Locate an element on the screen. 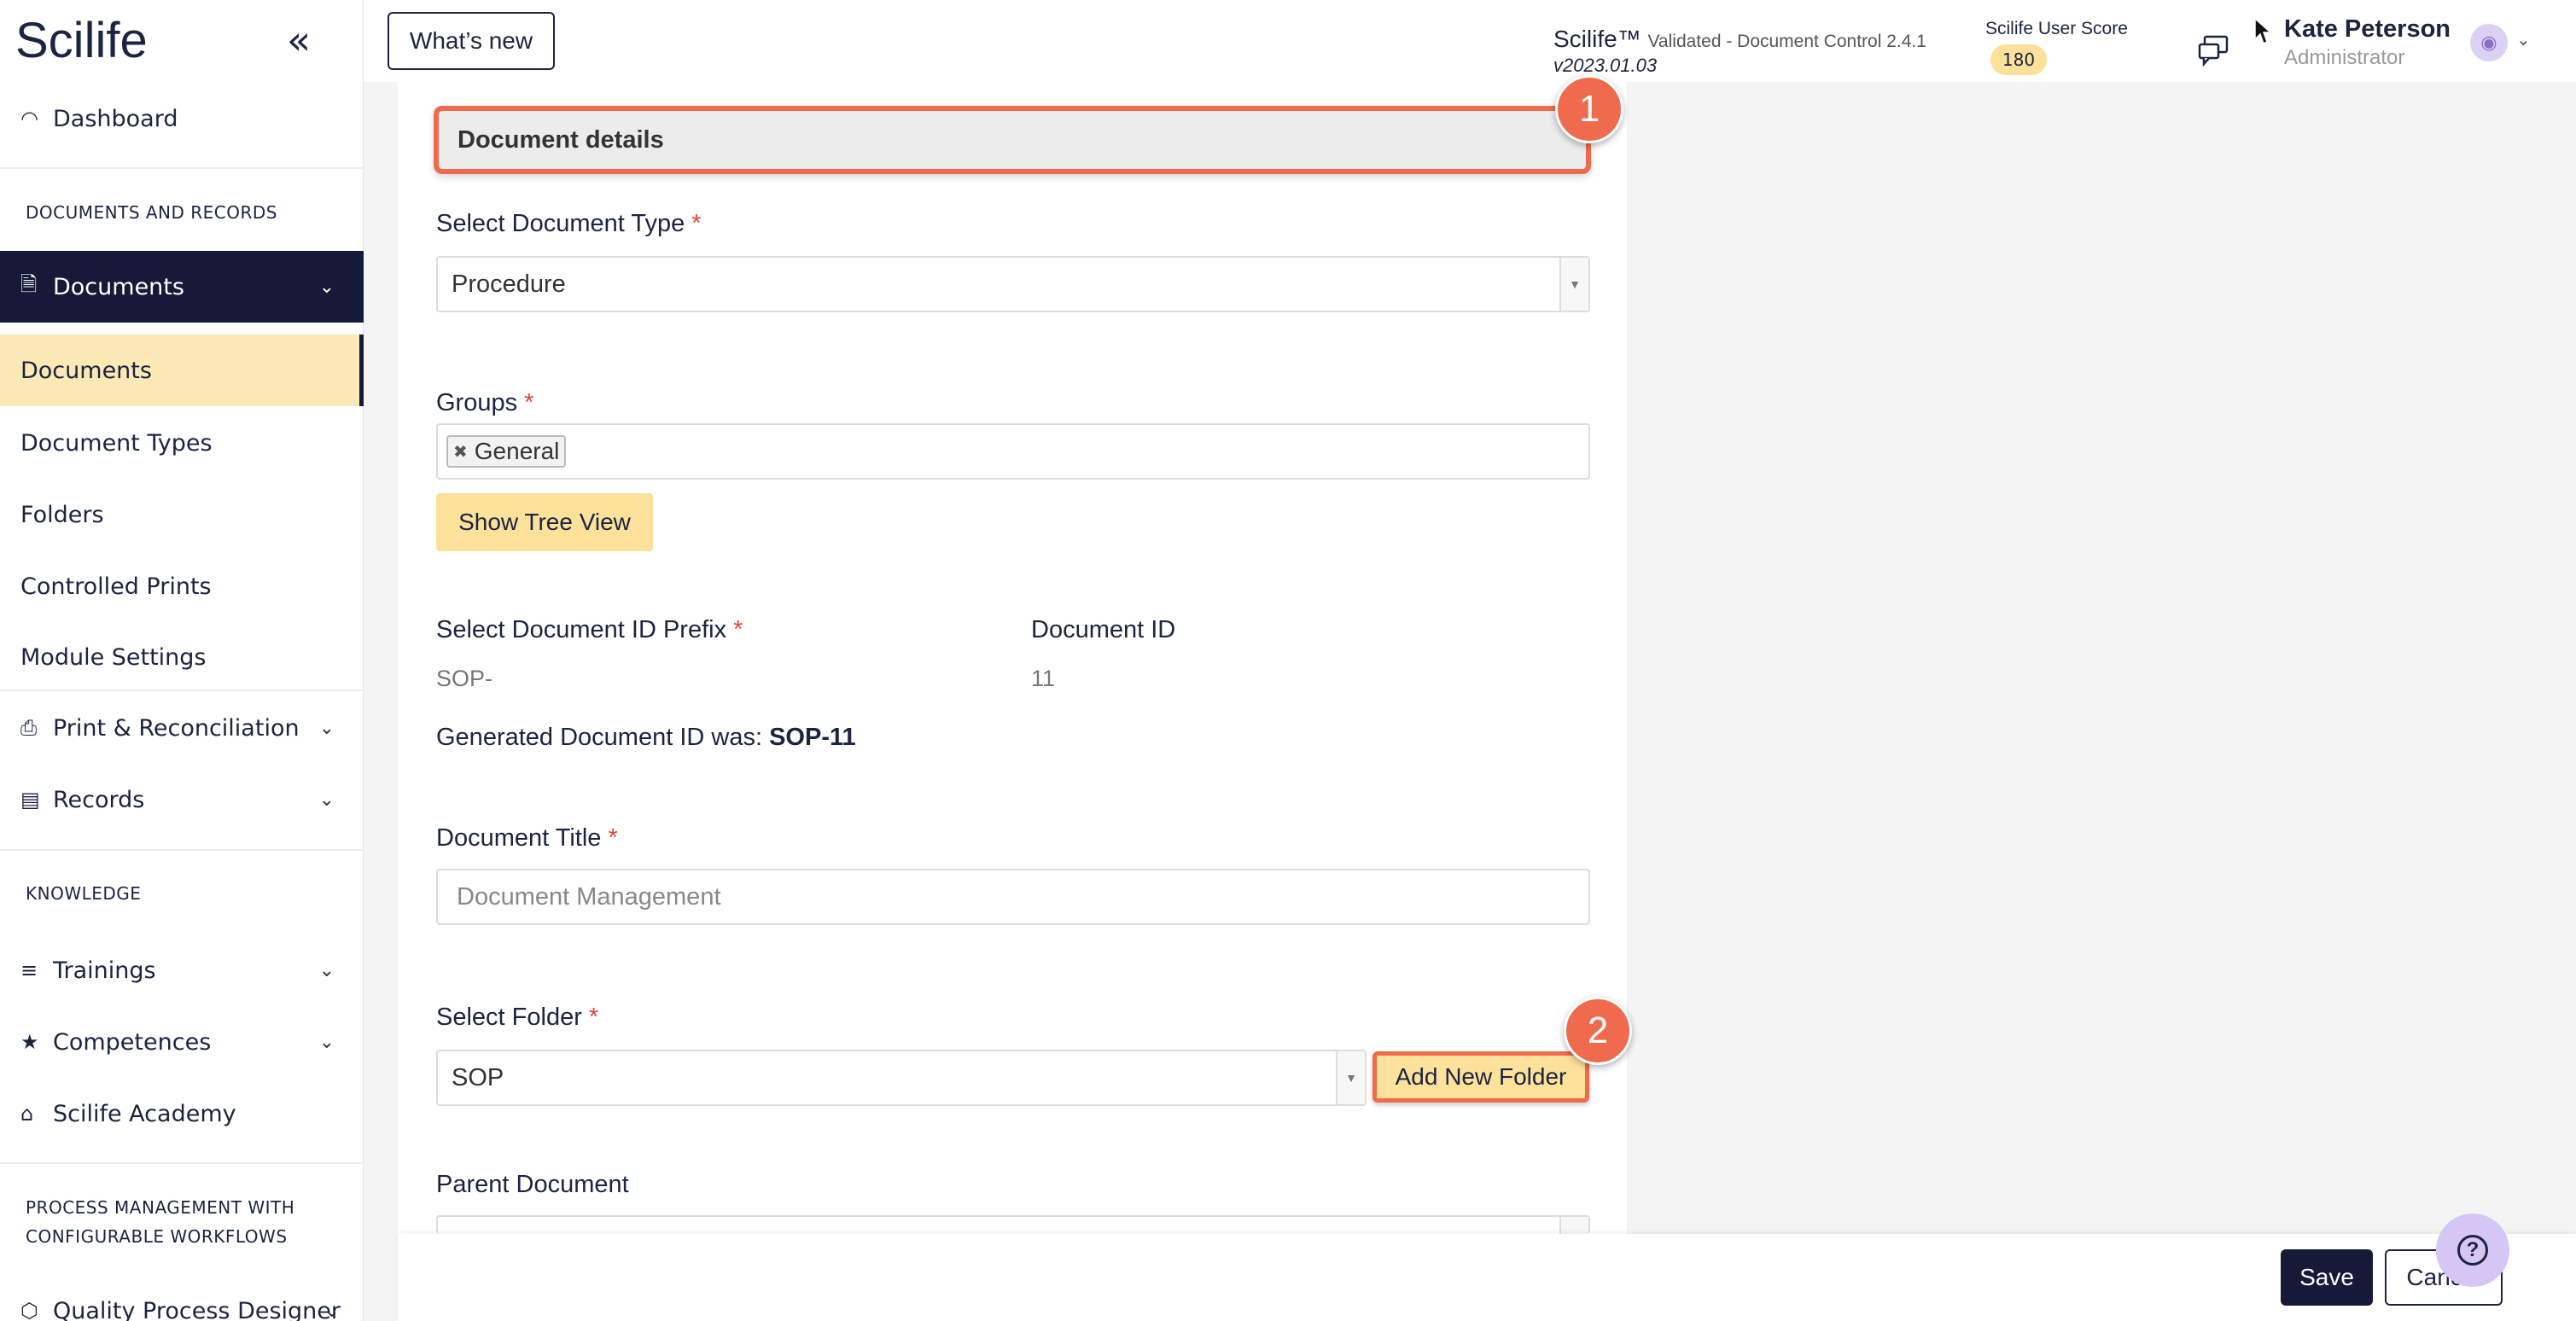 This screenshot has height=1321, width=2576. label-text: Select Document ID Prefix is located at coordinates (581, 629).